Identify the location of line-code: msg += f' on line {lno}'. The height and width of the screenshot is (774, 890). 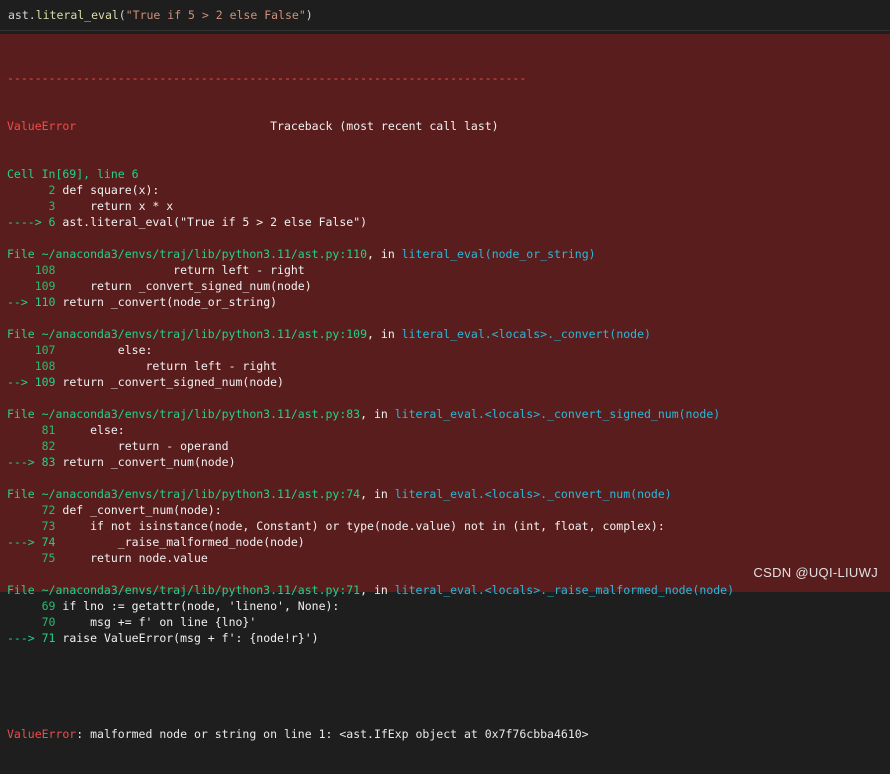
(156, 622).